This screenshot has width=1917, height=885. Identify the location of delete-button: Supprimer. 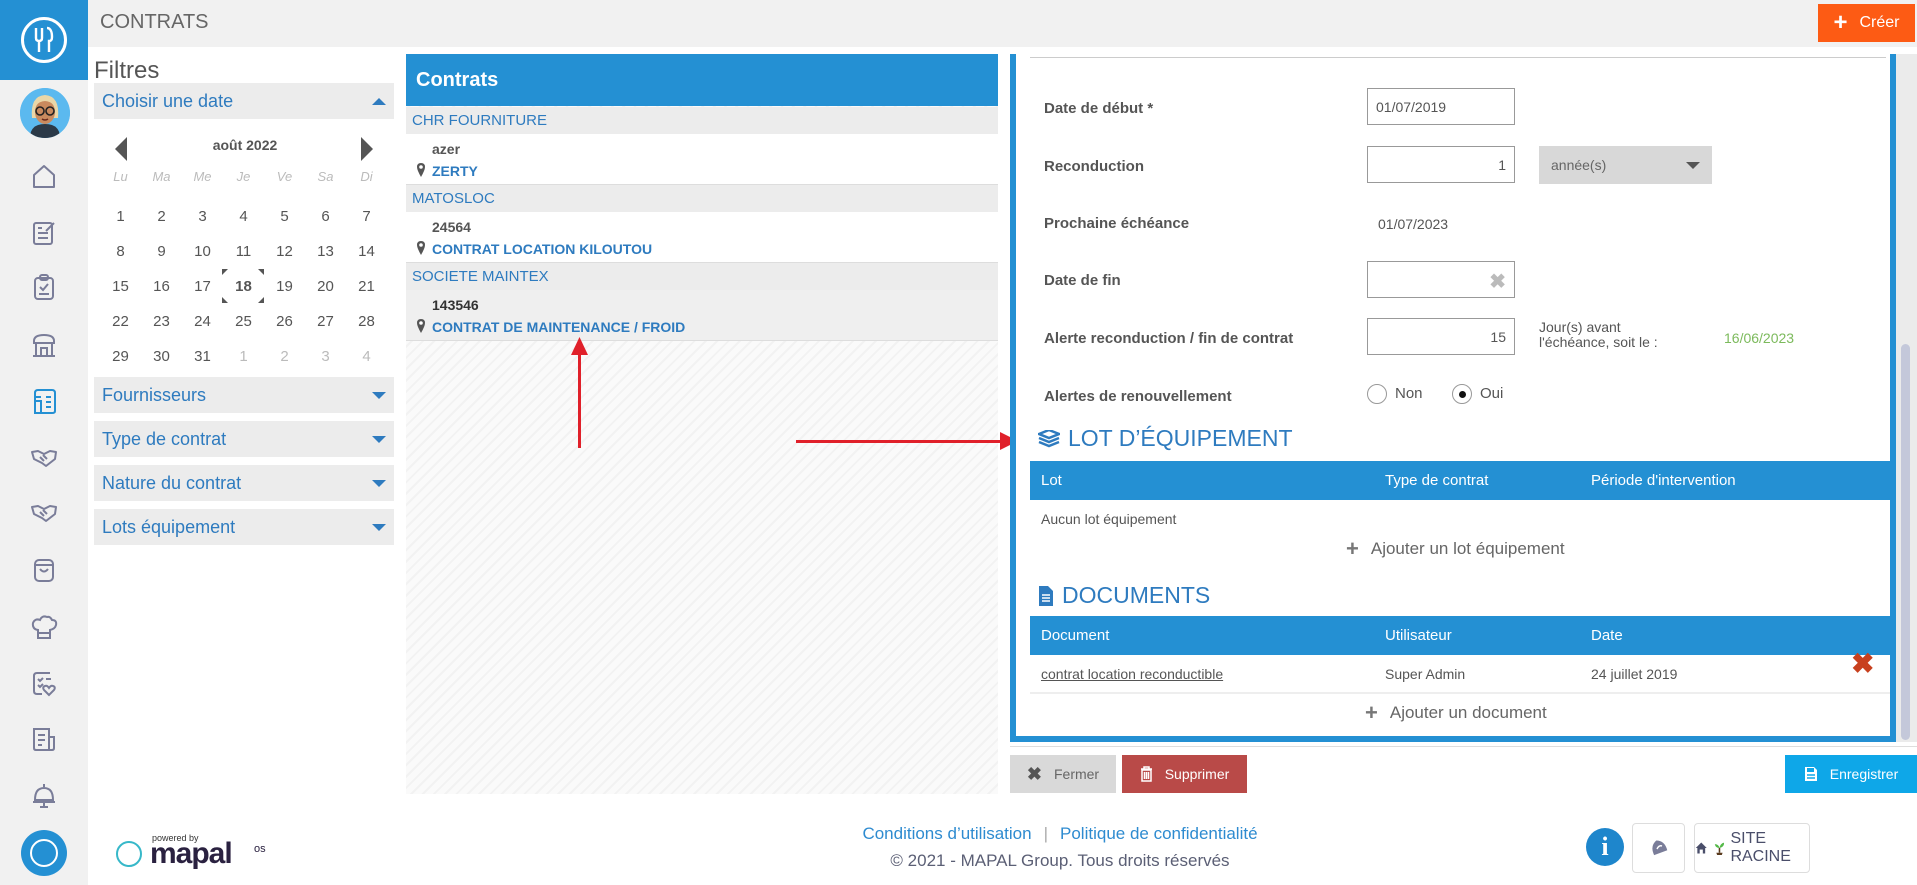
(1184, 774).